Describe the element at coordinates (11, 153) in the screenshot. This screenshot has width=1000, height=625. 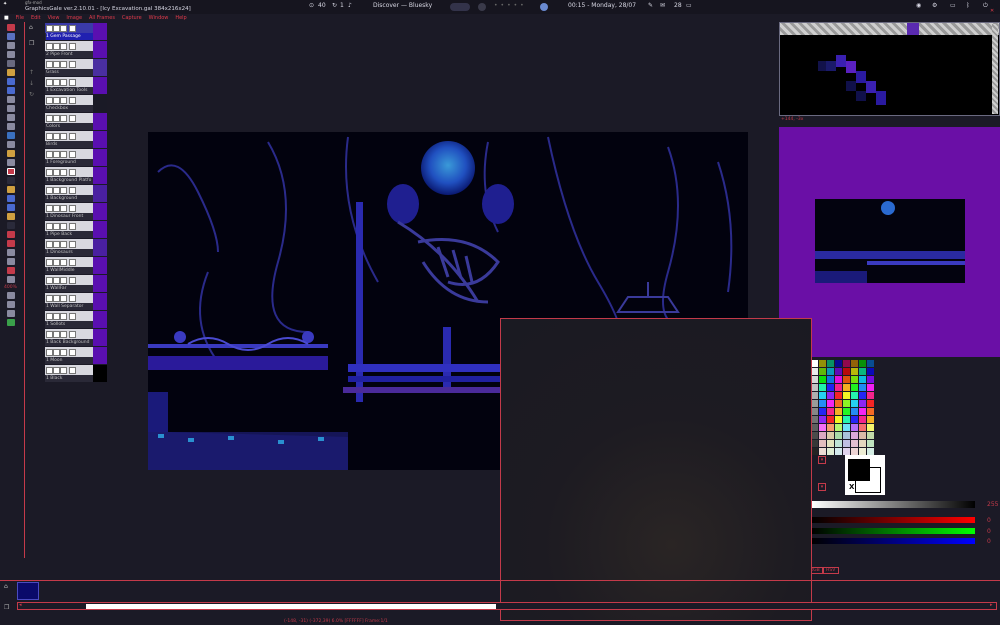
I see `text-tool-icon` at that location.